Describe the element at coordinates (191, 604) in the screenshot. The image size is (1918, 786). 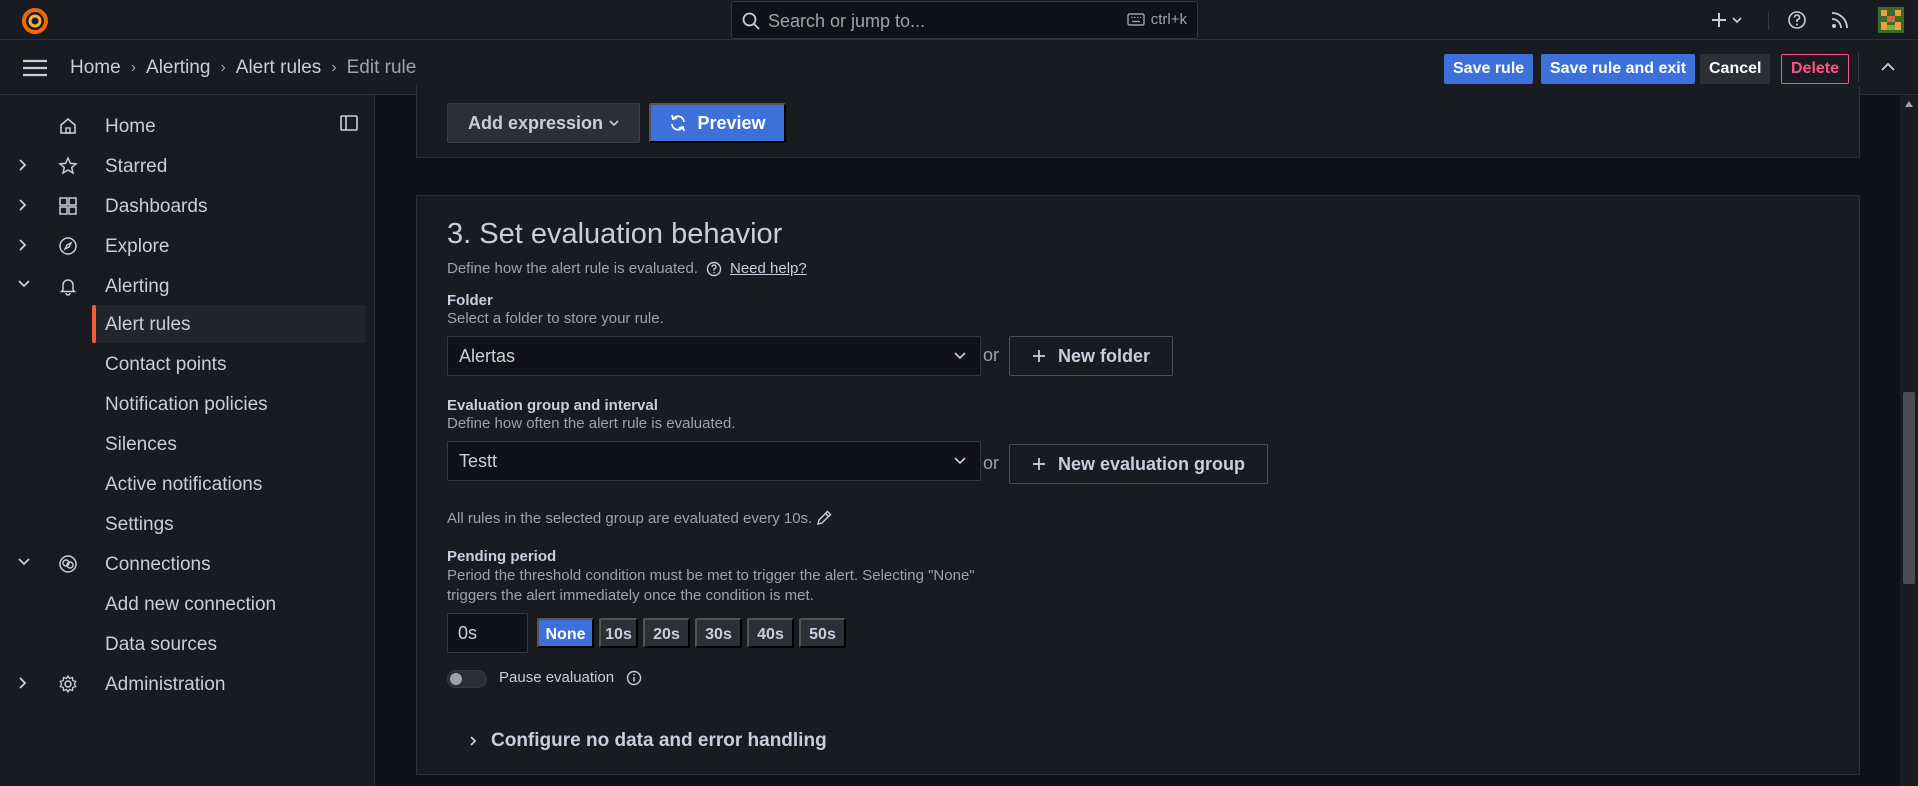
I see `sidebar-item-label: Add new connection` at that location.